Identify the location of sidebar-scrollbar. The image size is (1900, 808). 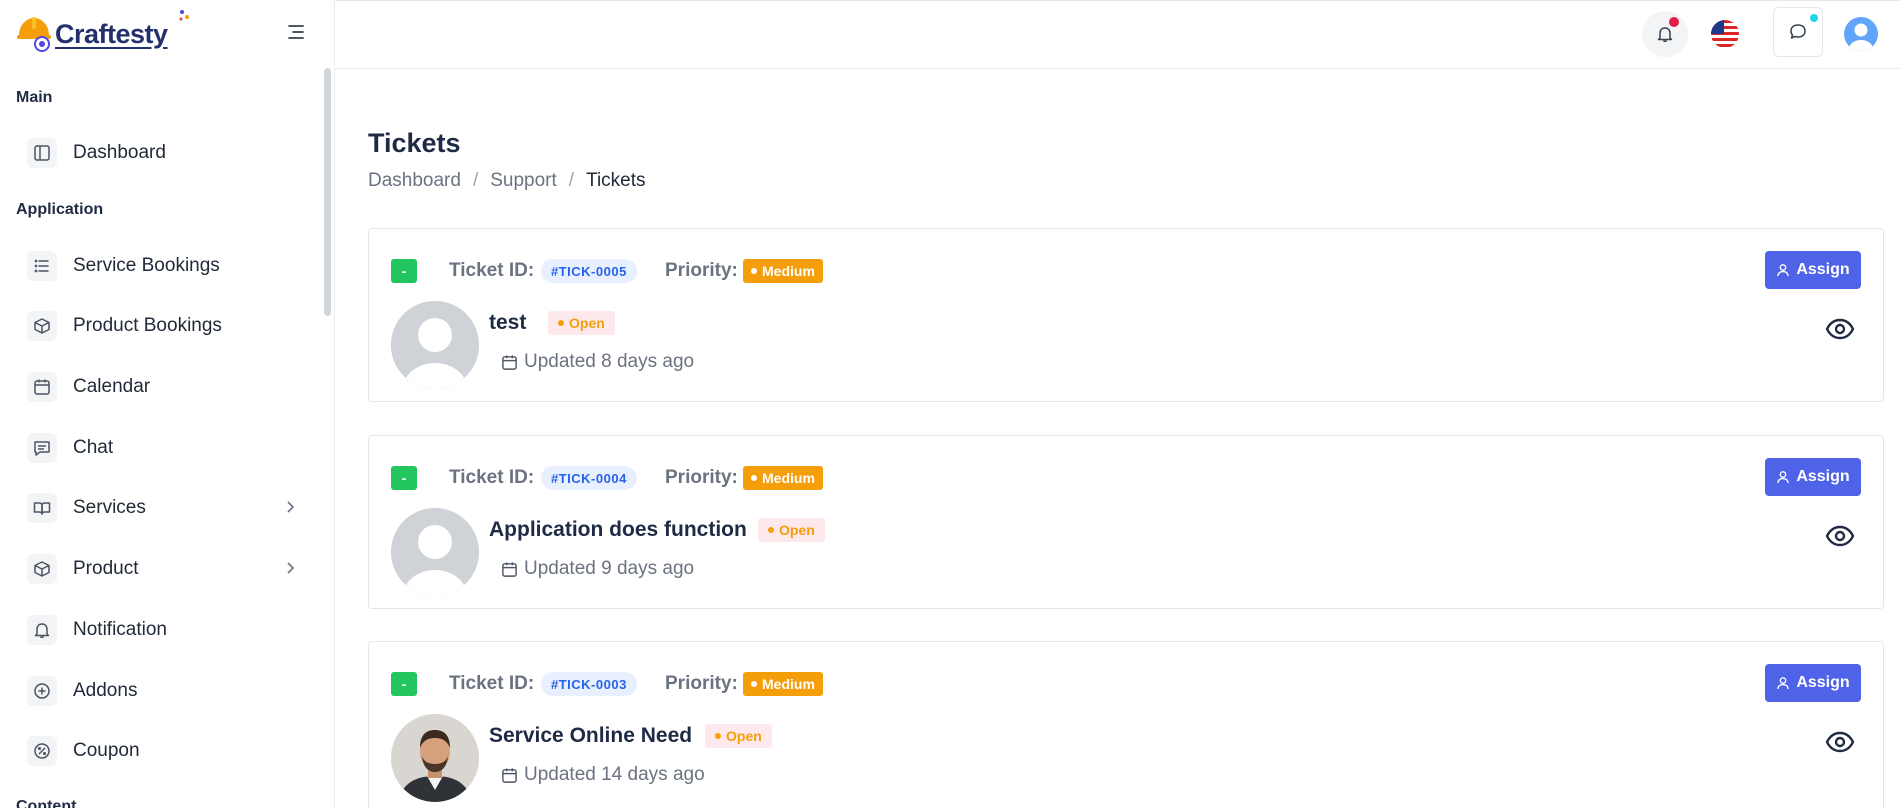
(327, 192).